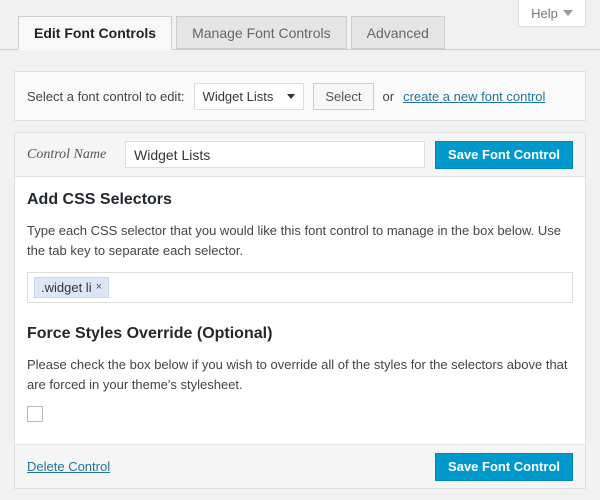  I want to click on create-new-font-control-link: create a new font control, so click(474, 96).